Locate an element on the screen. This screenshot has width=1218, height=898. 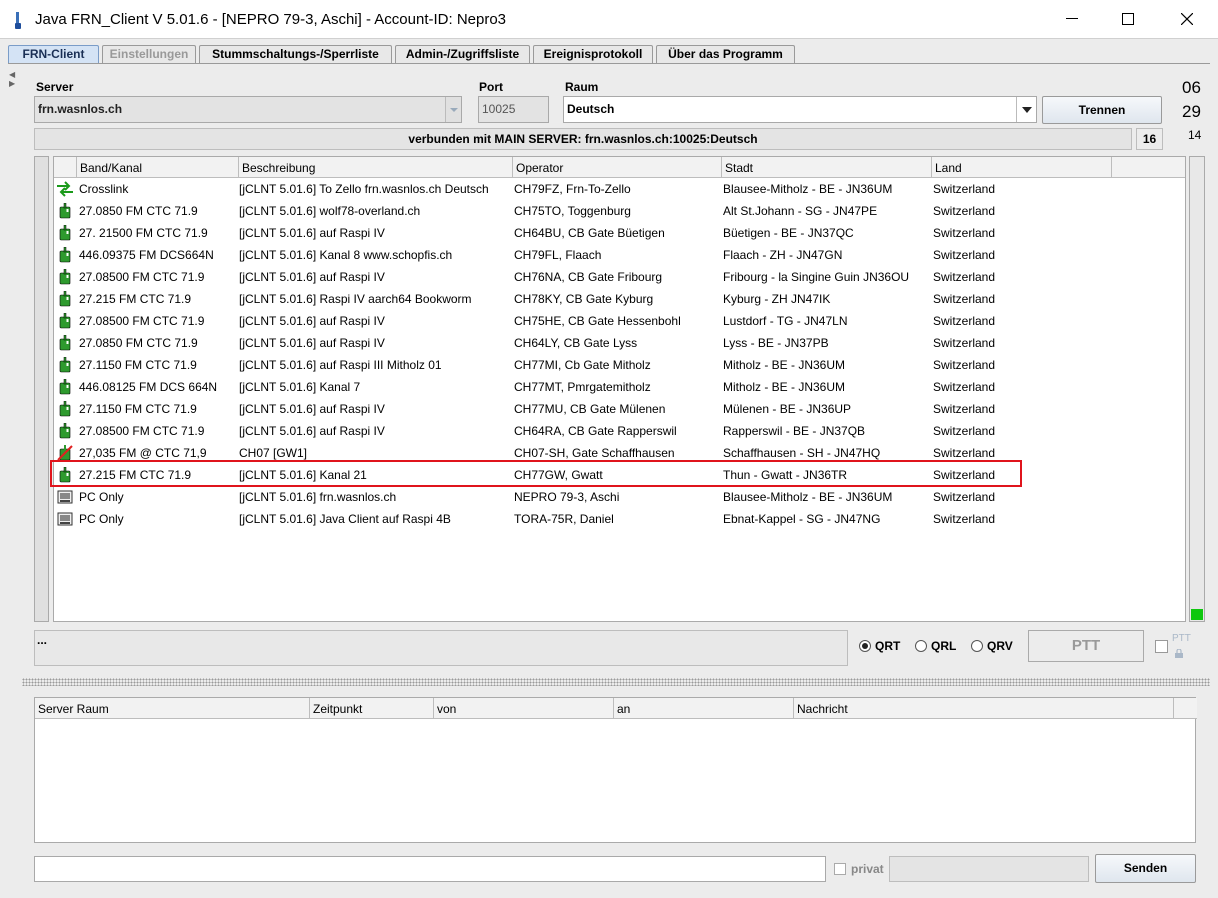
column-header-city: Stadt is located at coordinates (827, 167).